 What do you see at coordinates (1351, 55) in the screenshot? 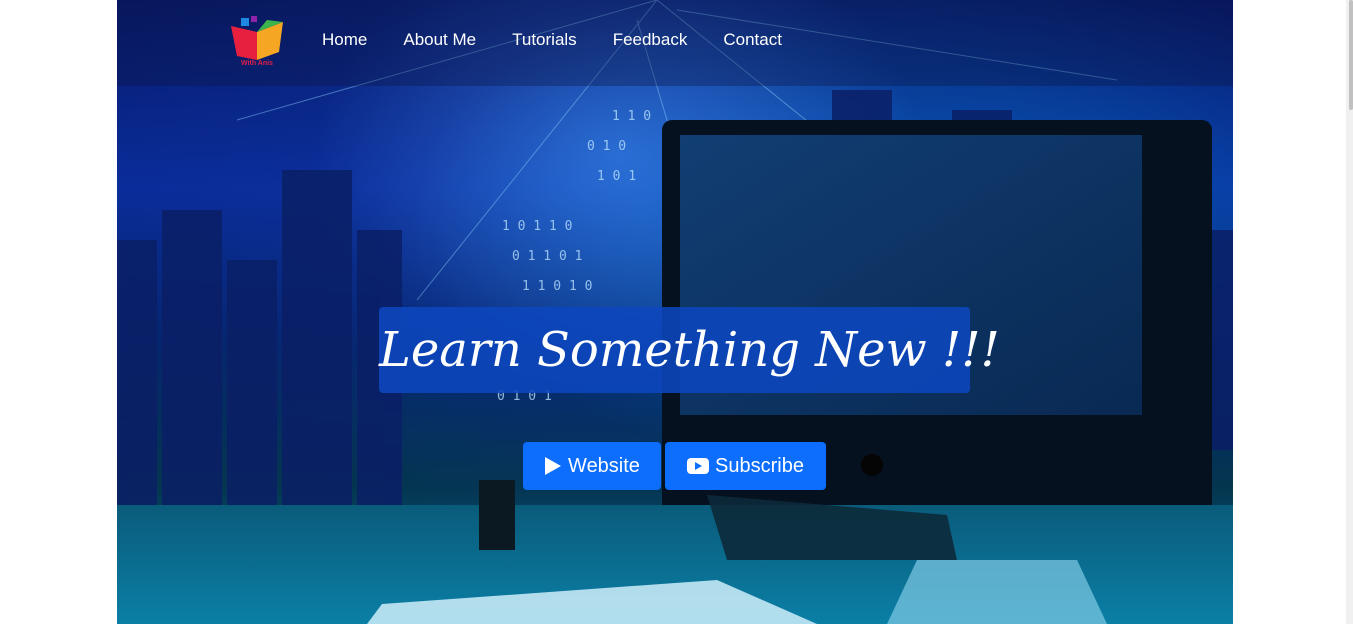
I see `scrollbar-thumb` at bounding box center [1351, 55].